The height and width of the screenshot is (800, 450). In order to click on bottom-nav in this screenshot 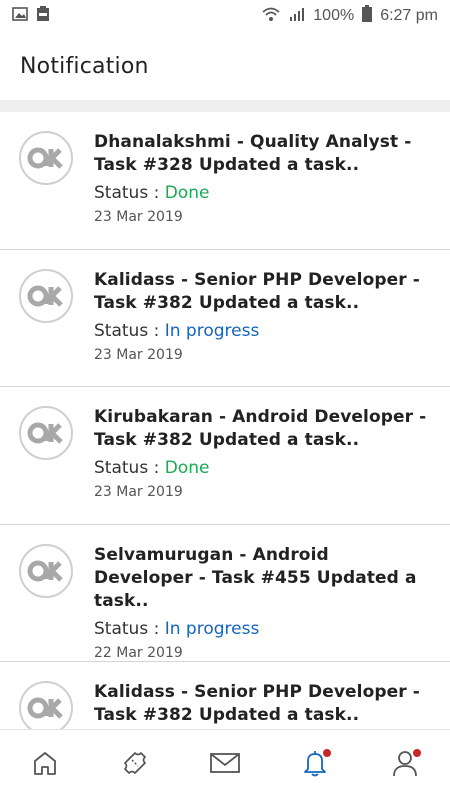, I will do `click(225, 764)`.